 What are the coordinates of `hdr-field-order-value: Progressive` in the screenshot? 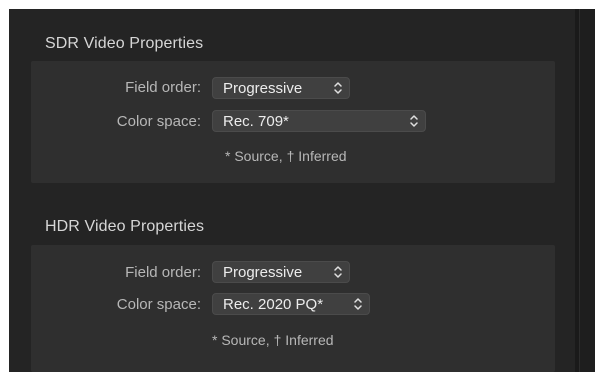 It's located at (263, 272).